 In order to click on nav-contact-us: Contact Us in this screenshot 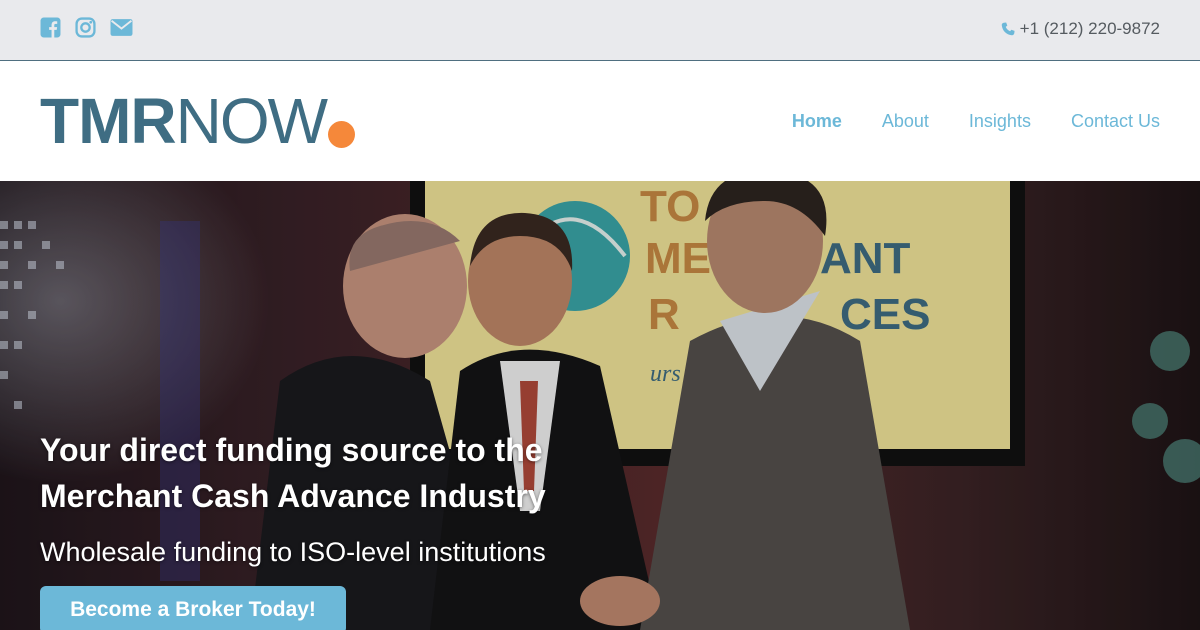, I will do `click(1115, 121)`.